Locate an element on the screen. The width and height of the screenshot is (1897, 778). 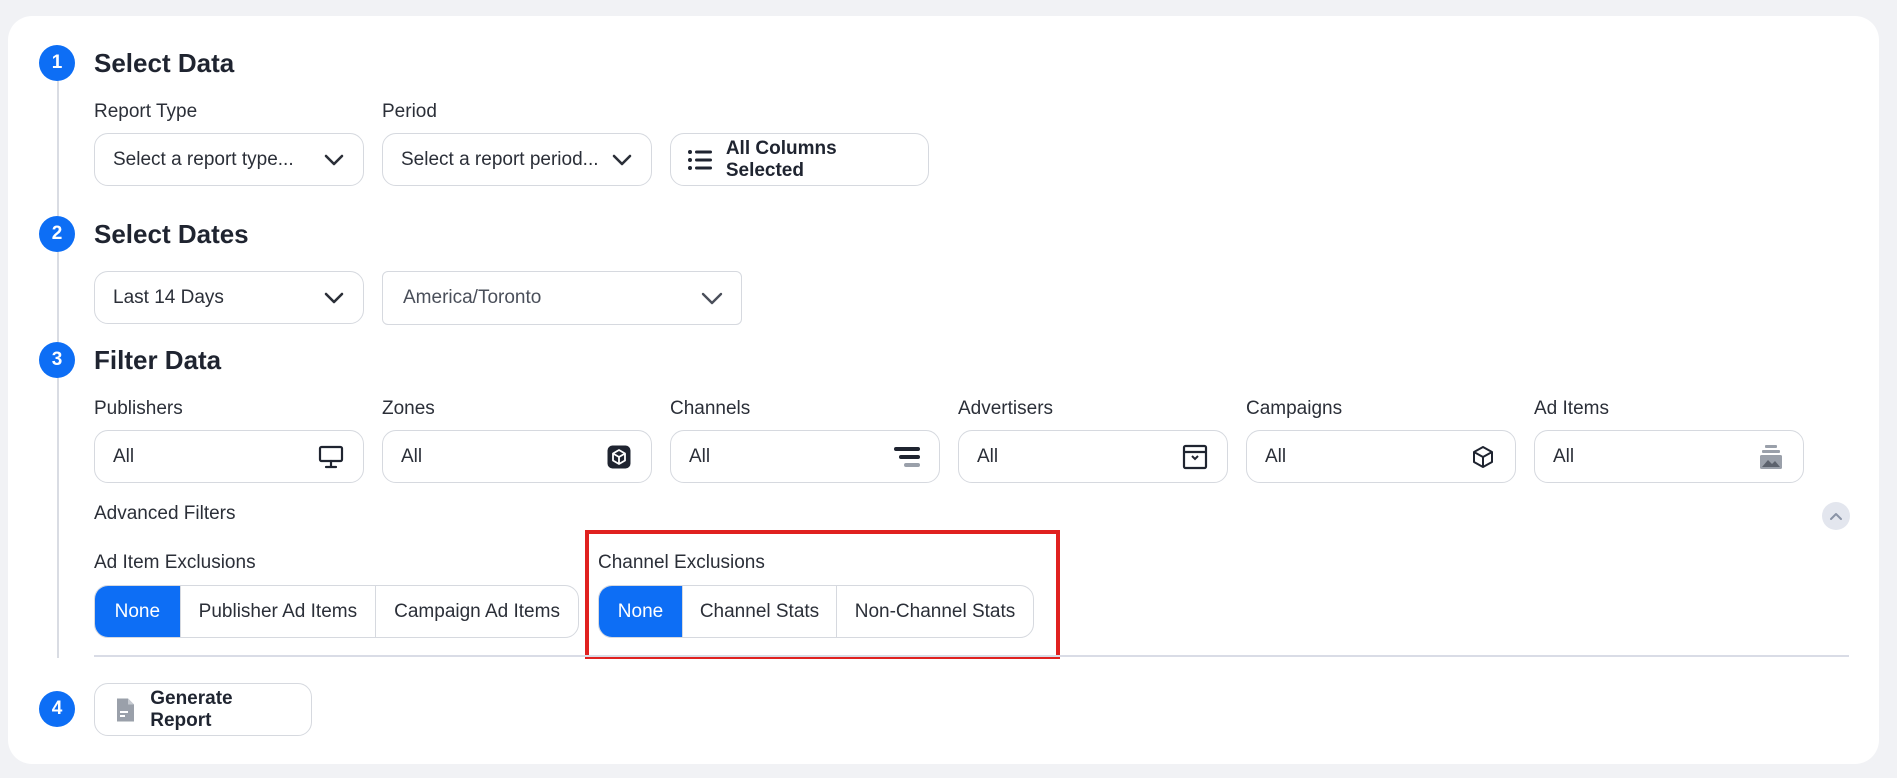
step-1-title: Select Data is located at coordinates (164, 63).